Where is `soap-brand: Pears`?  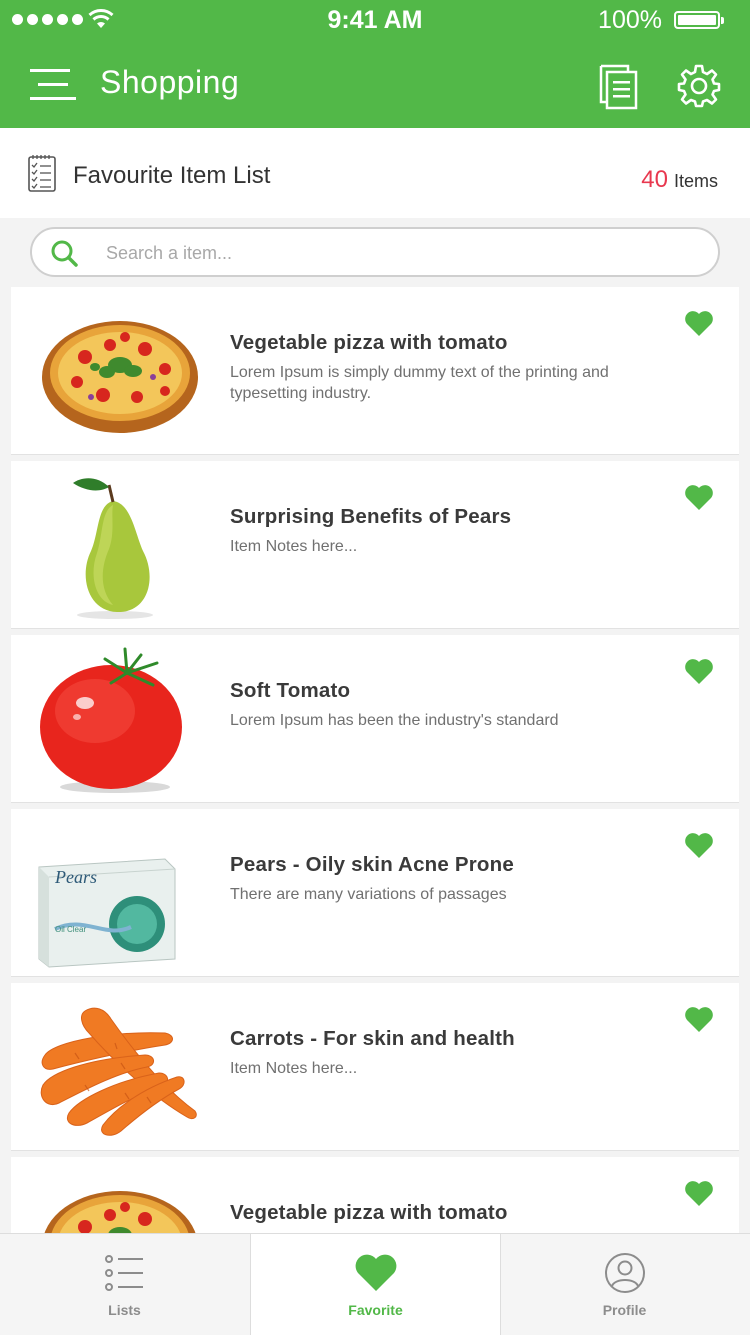
soap-brand: Pears is located at coordinates (76, 877).